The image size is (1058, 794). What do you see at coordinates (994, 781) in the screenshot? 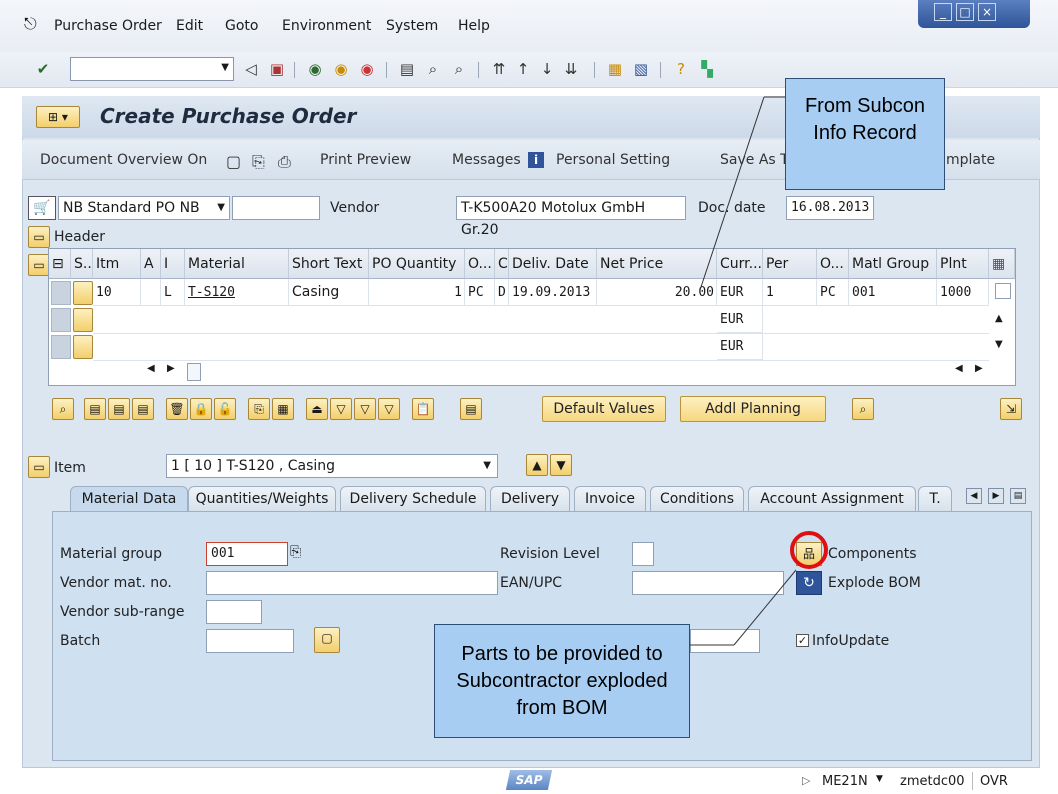
I see `insert-mode: OVR` at bounding box center [994, 781].